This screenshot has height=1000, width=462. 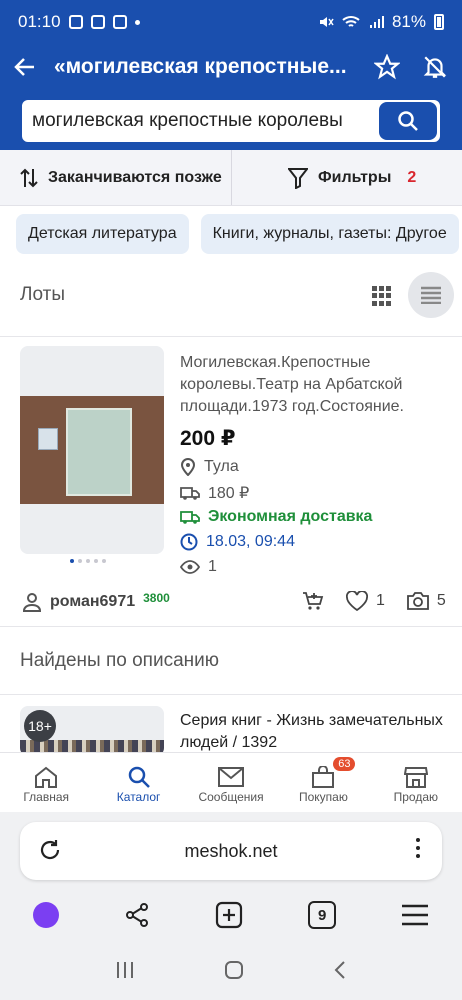 I want to click on seller-name: роман6971, so click(x=93, y=601).